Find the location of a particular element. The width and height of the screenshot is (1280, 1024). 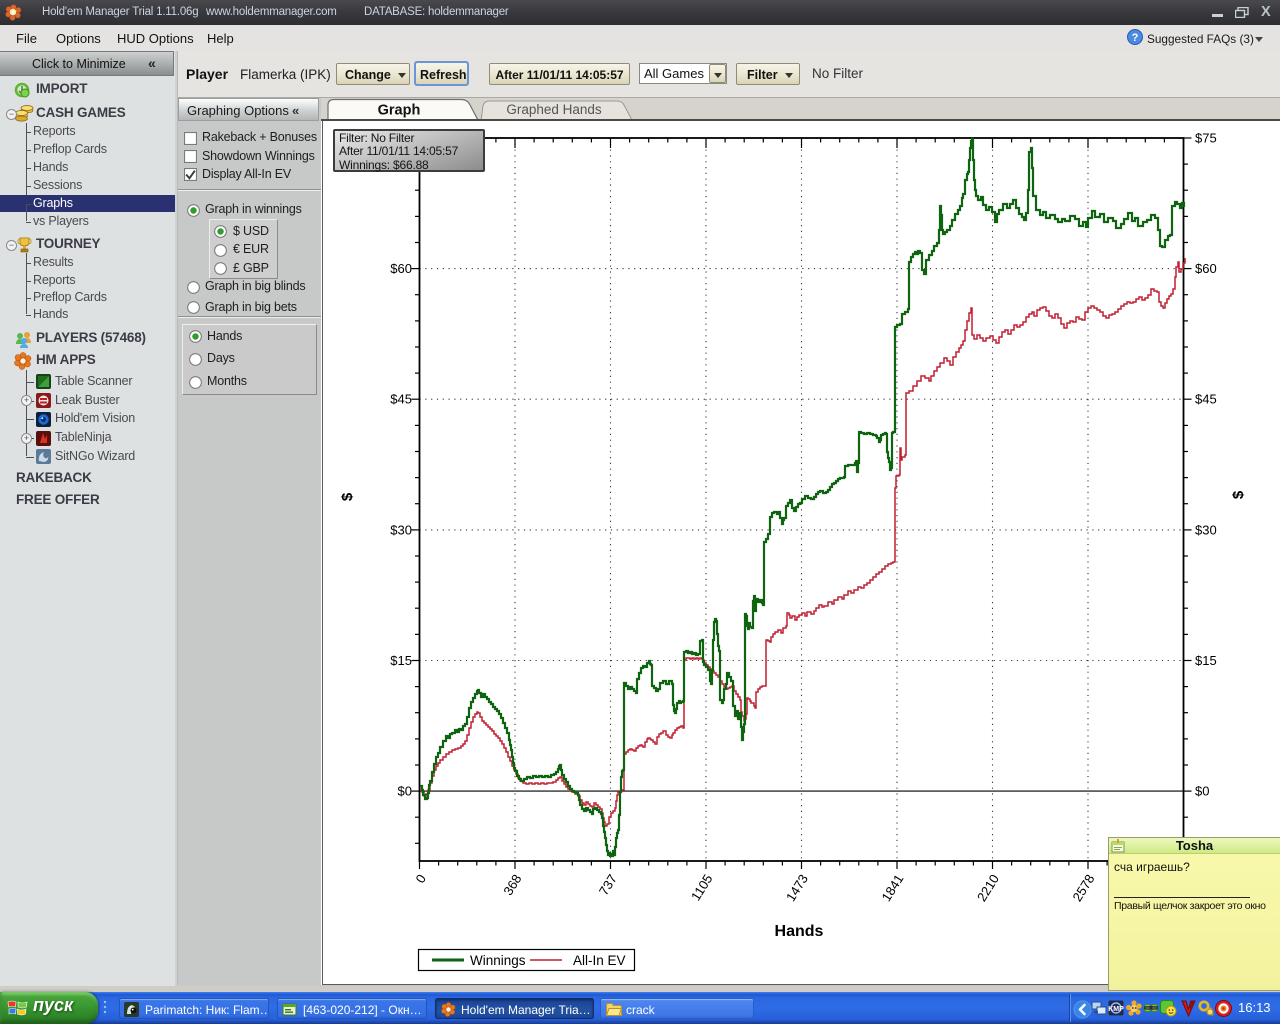

svg-text: All-In EV is located at coordinates (599, 960).